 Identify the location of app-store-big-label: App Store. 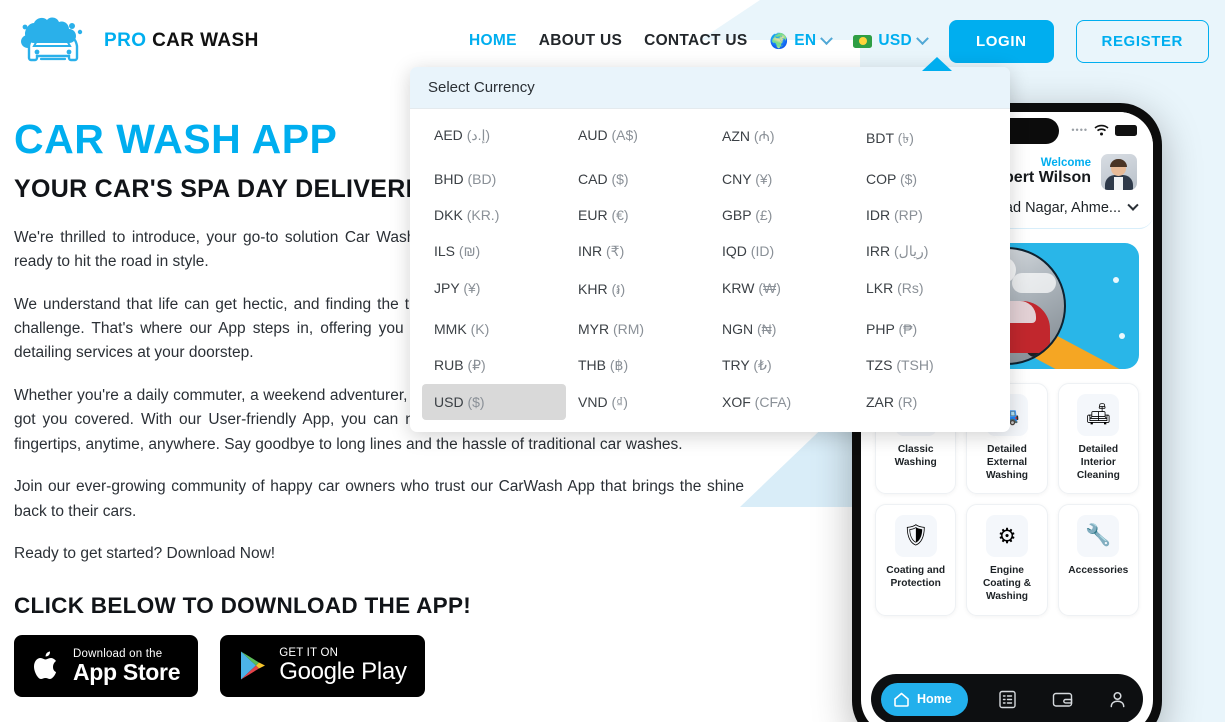
(127, 671).